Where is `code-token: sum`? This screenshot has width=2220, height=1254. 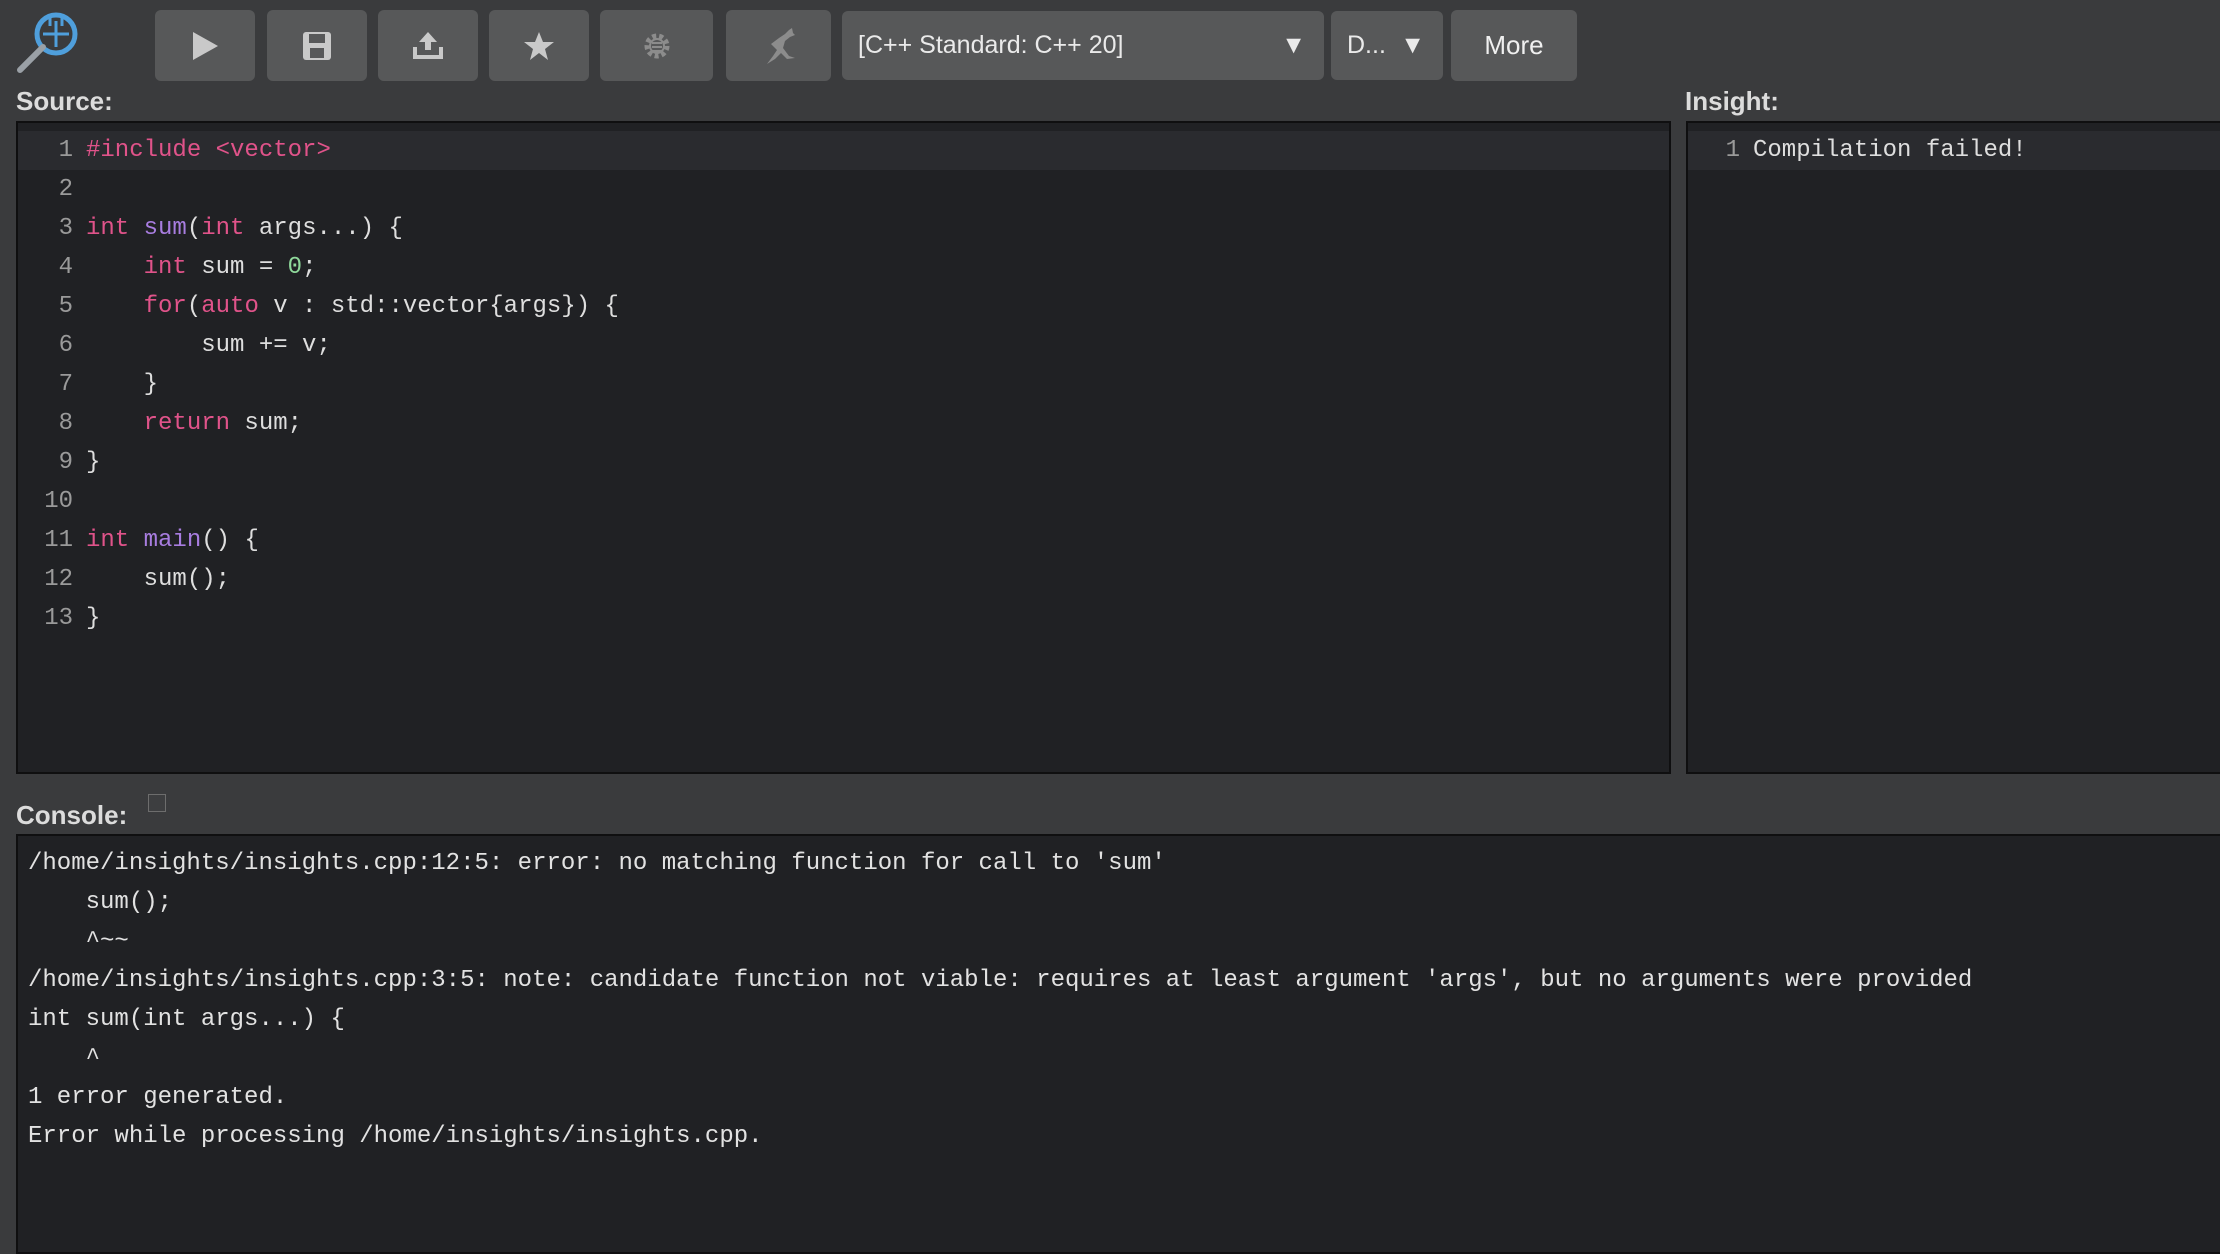 code-token: sum is located at coordinates (165, 228).